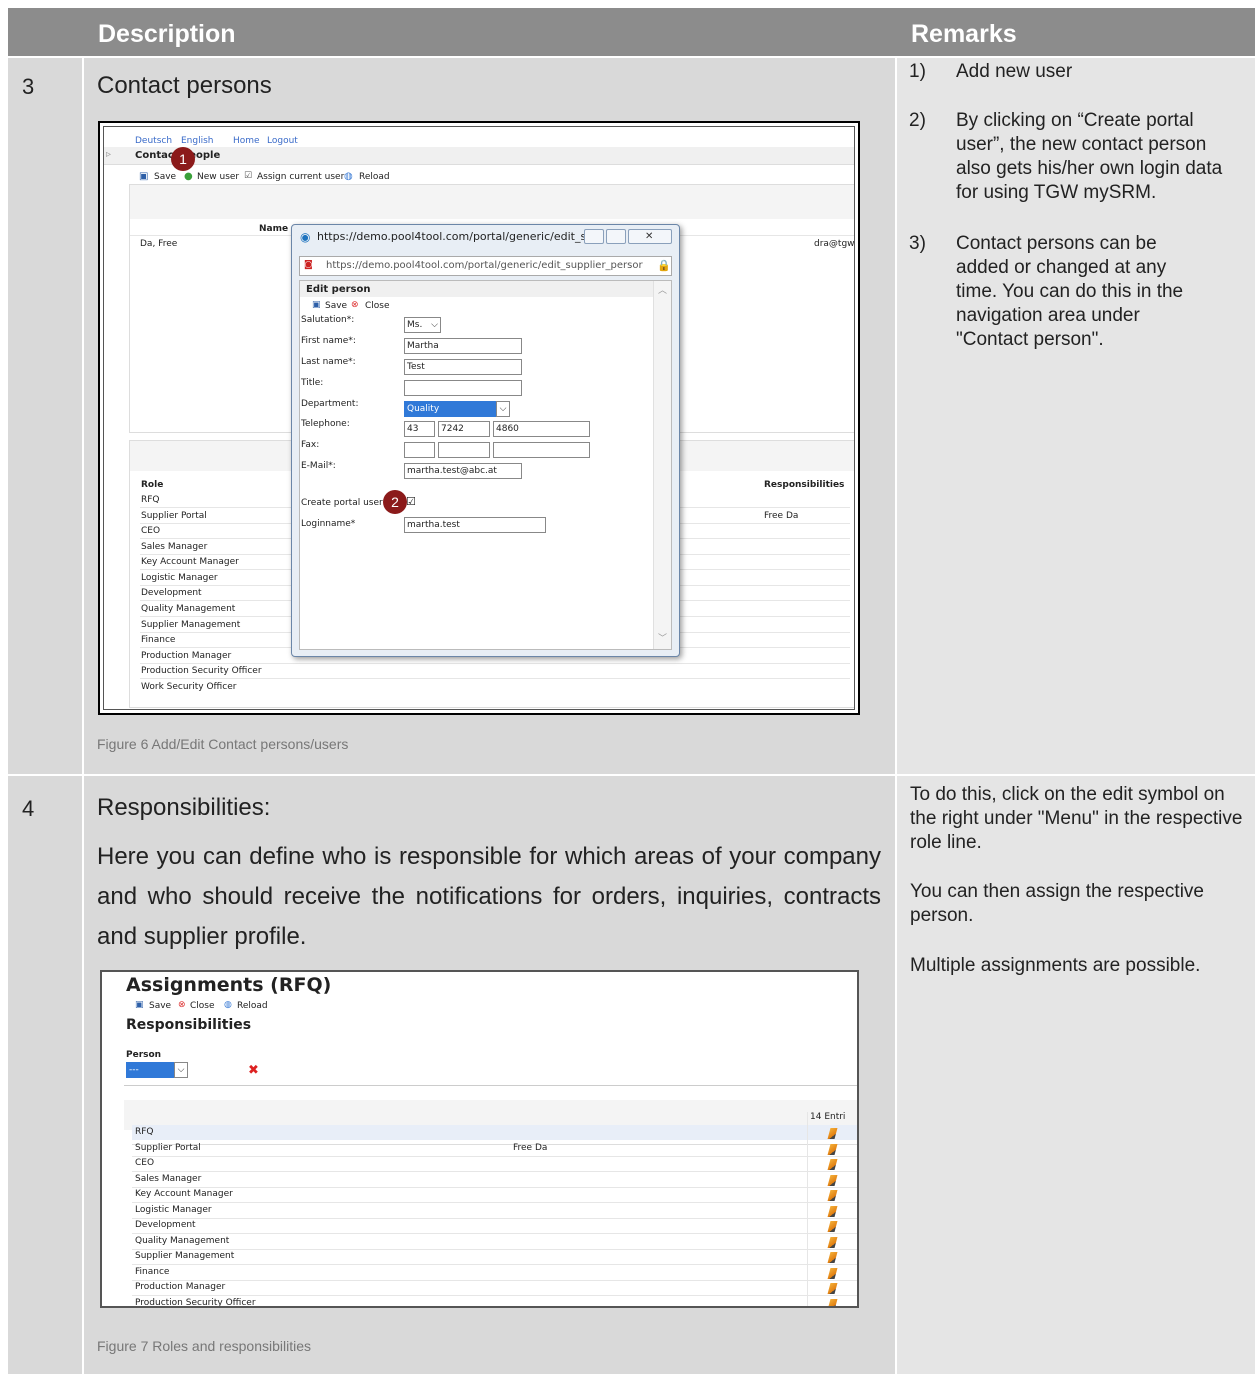  What do you see at coordinates (336, 306) in the screenshot?
I see `popup-save-button: Save` at bounding box center [336, 306].